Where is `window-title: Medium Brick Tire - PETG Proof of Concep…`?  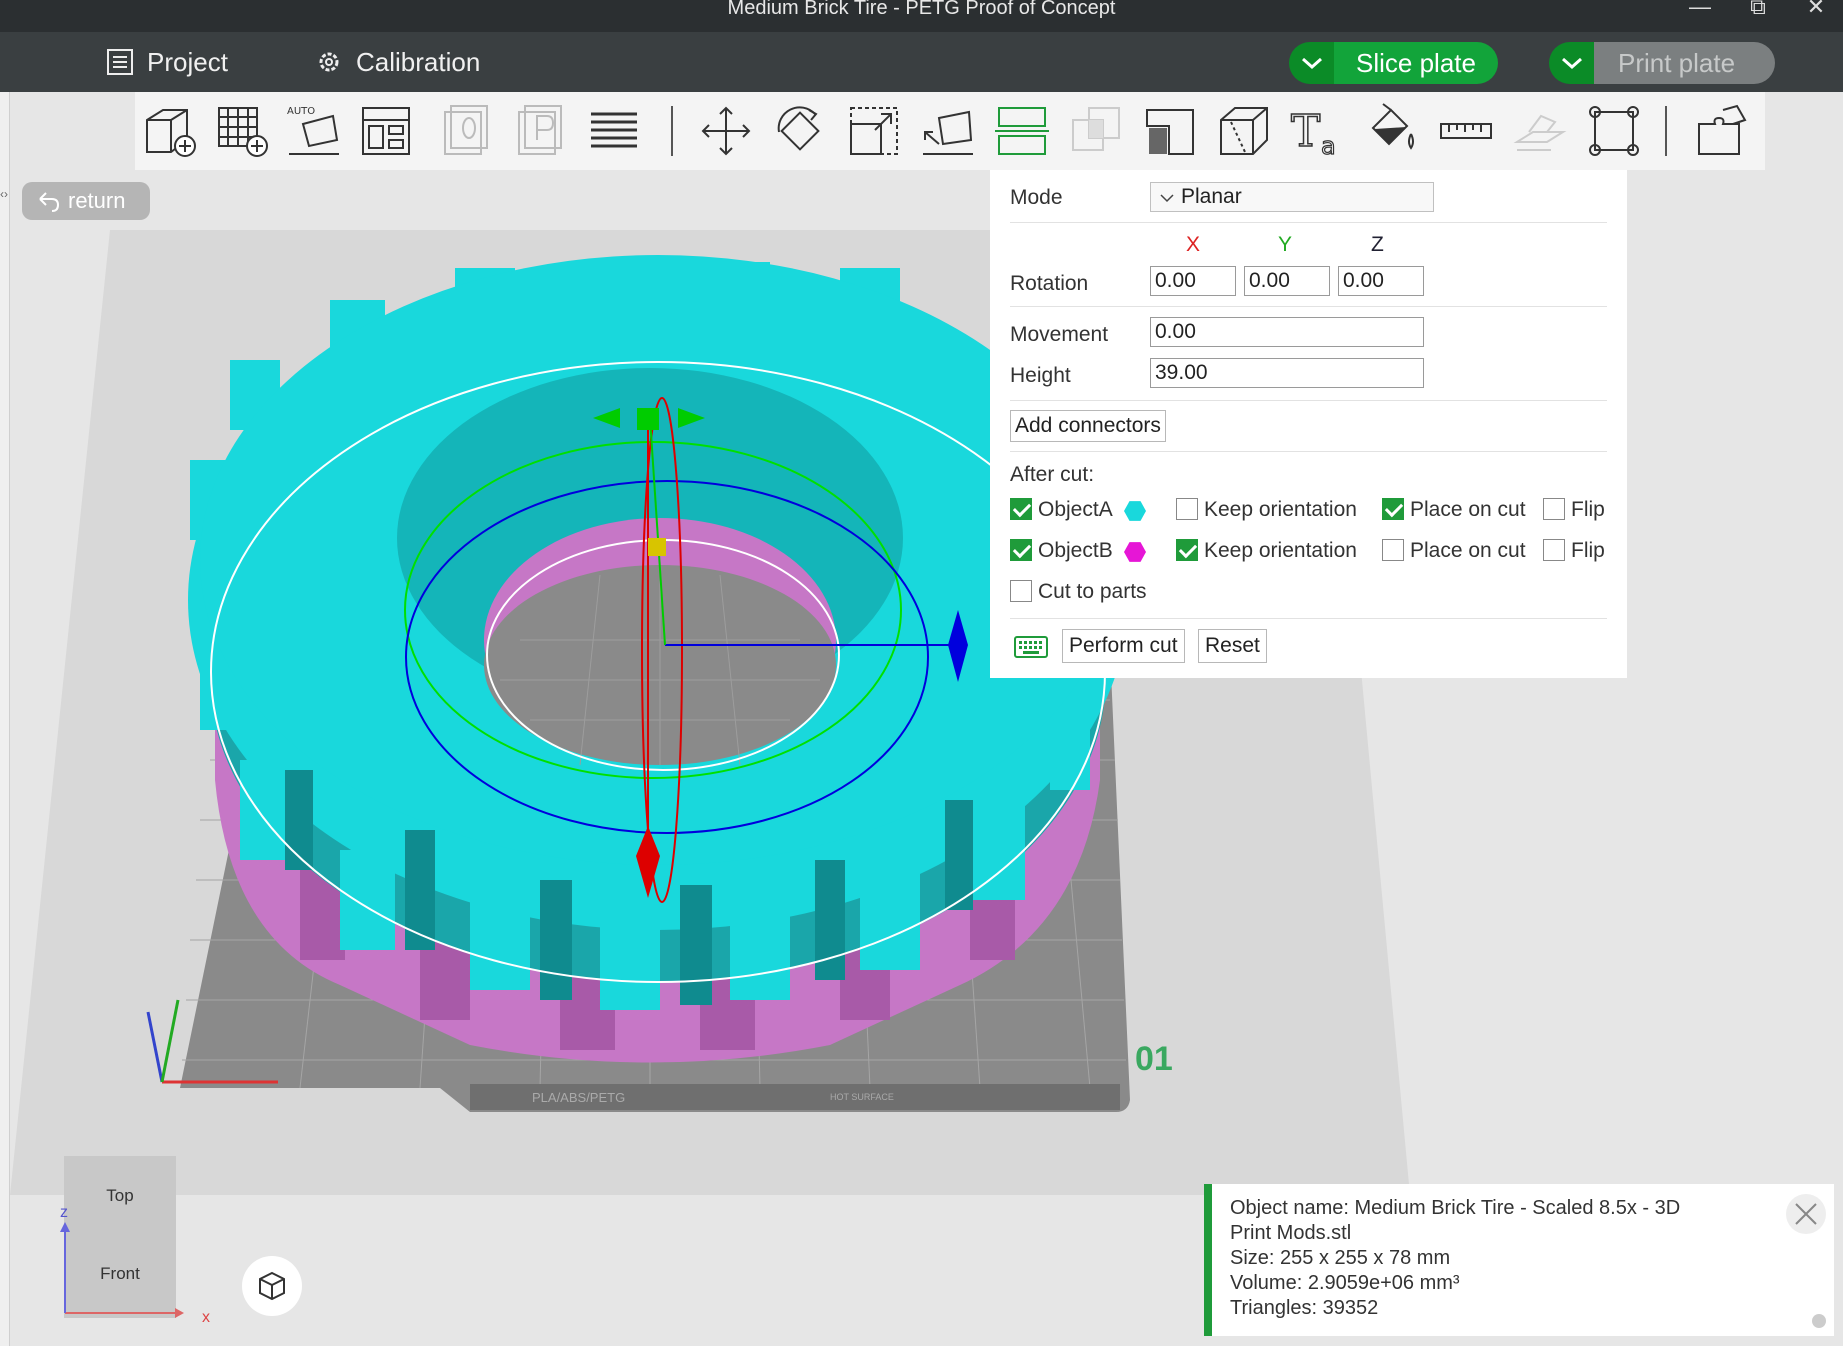
window-title: Medium Brick Tire - PETG Proof of Concep… is located at coordinates (921, 9).